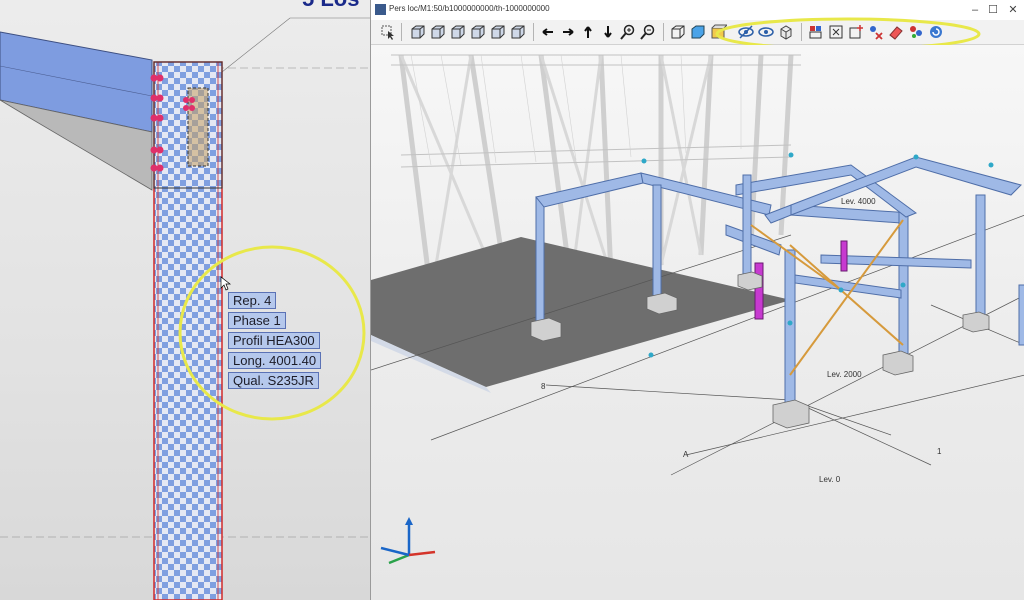 Image resolution: width=1024 pixels, height=600 pixels. Describe the element at coordinates (274, 340) in the screenshot. I see `tooltip-profile: Profil HEA300` at that location.